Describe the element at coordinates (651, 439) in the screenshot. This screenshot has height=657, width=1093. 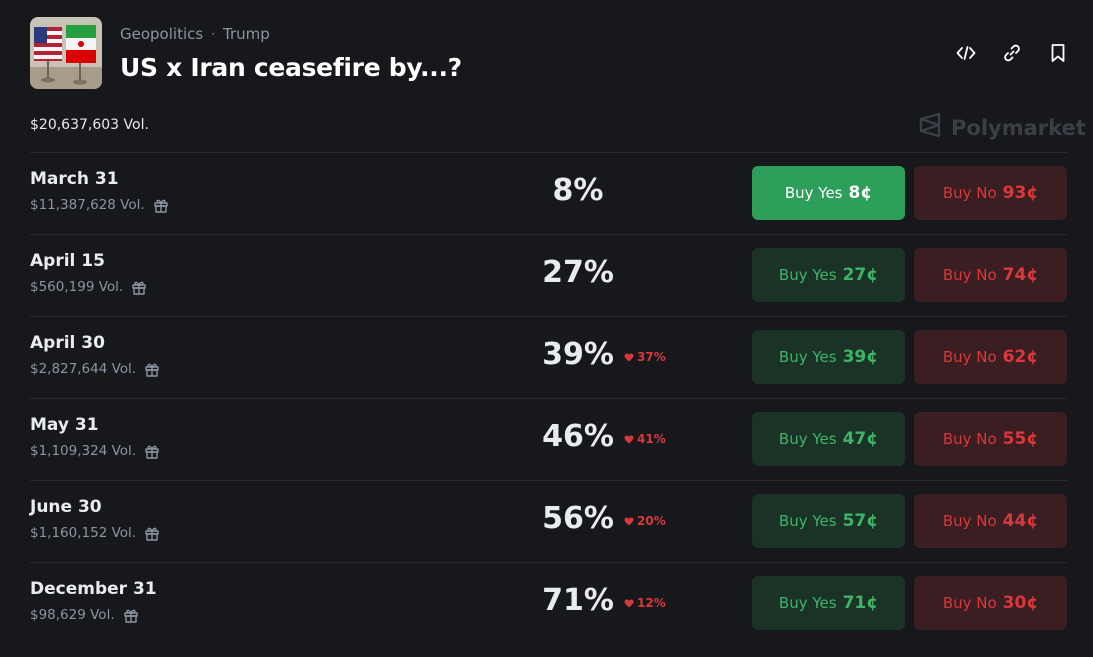
I see `outcome-change-value: 41%` at that location.